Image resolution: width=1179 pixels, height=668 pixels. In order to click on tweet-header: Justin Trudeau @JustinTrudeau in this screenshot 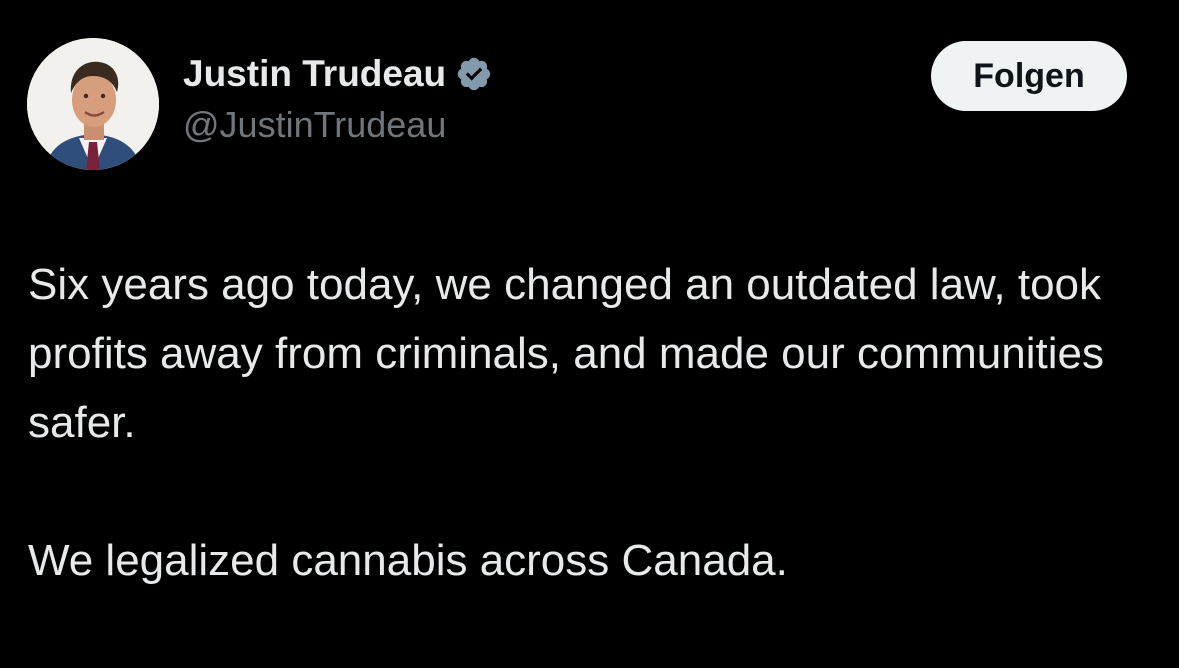, I will do `click(338, 98)`.